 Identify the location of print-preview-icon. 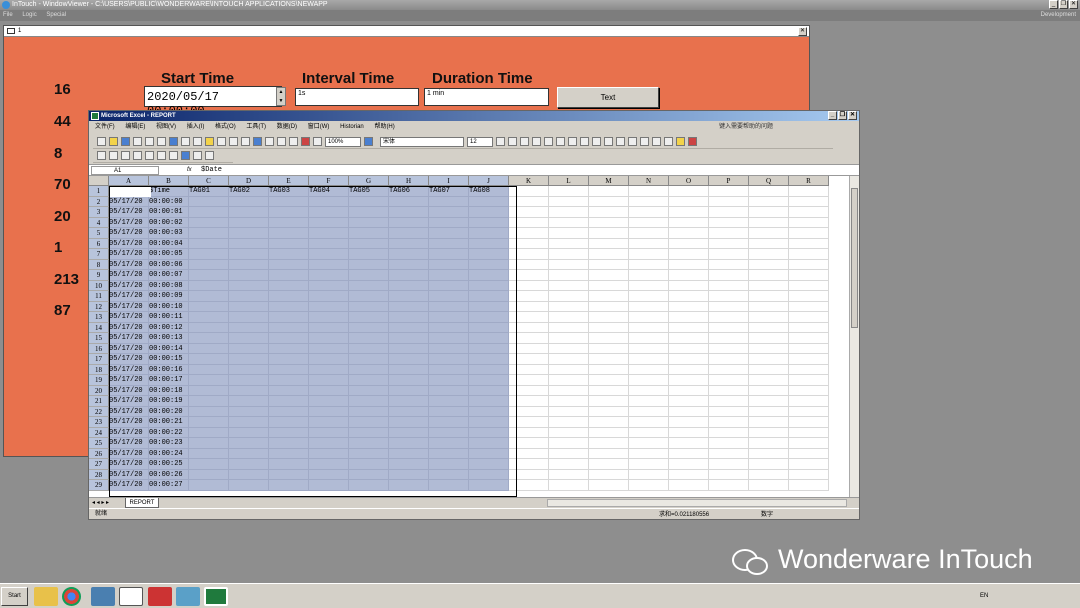
(161, 141).